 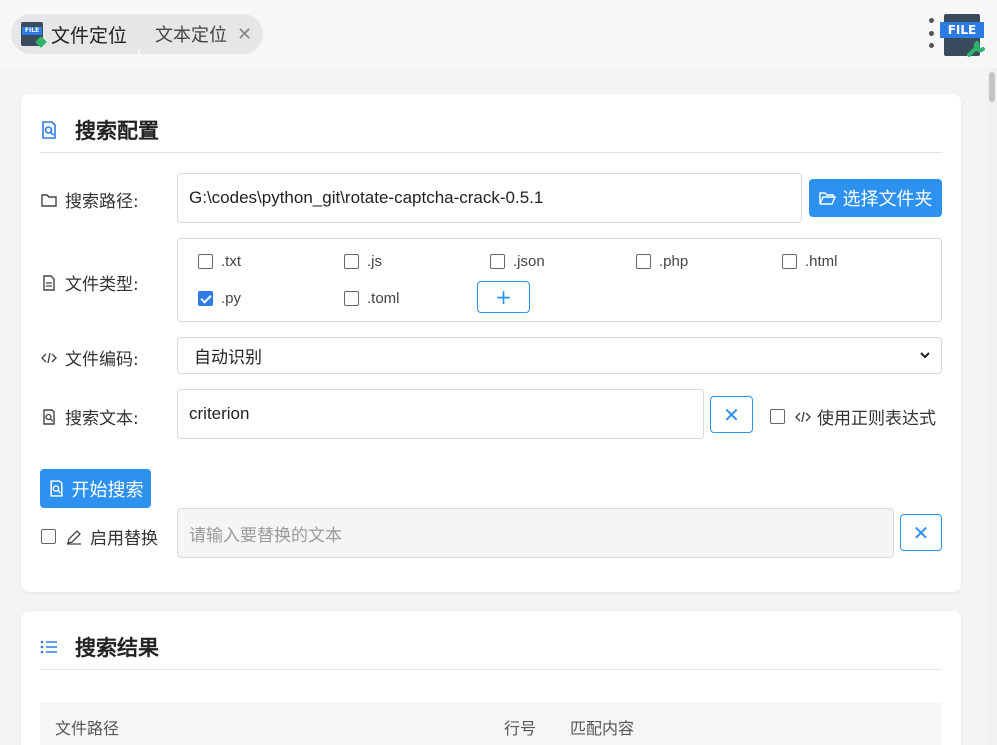 What do you see at coordinates (90, 416) in the screenshot?
I see `search-text-label: 搜索文本:` at bounding box center [90, 416].